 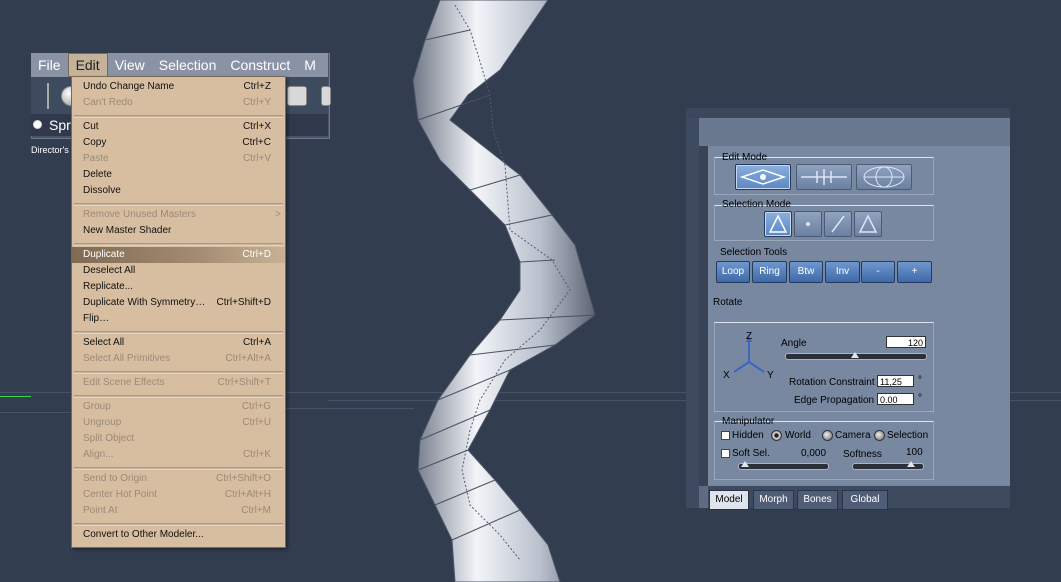 What do you see at coordinates (895, 399) in the screenshot?
I see `edge-propagation-input: 0.00` at bounding box center [895, 399].